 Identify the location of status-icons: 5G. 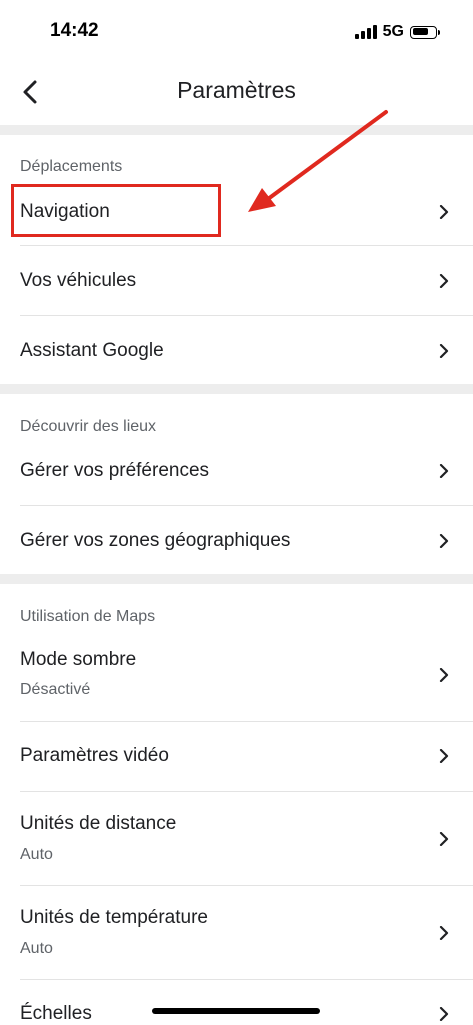
(397, 32).